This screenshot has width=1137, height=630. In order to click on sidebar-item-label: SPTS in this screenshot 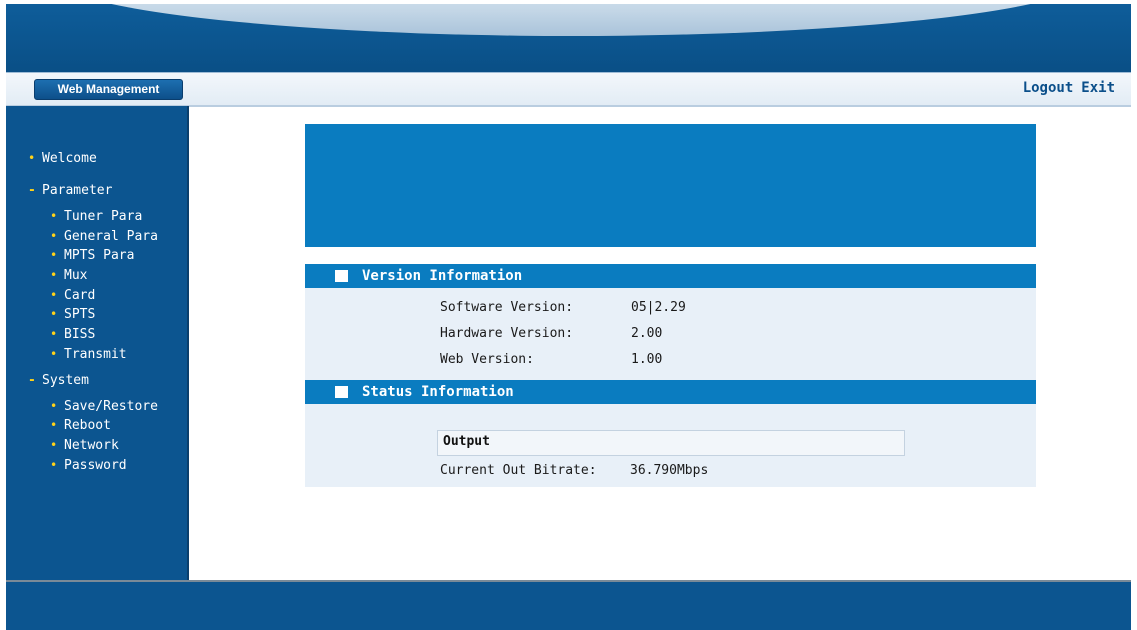, I will do `click(80, 314)`.